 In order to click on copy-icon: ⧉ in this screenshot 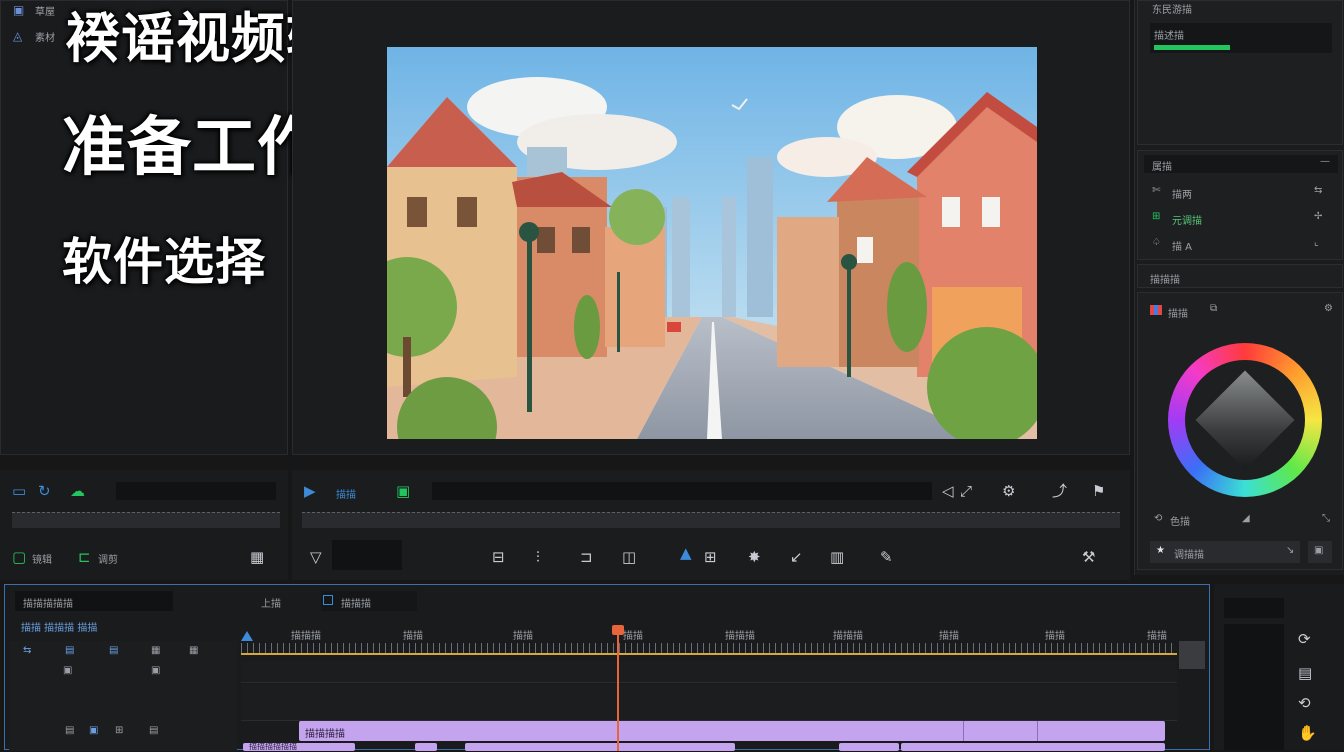, I will do `click(1213, 308)`.